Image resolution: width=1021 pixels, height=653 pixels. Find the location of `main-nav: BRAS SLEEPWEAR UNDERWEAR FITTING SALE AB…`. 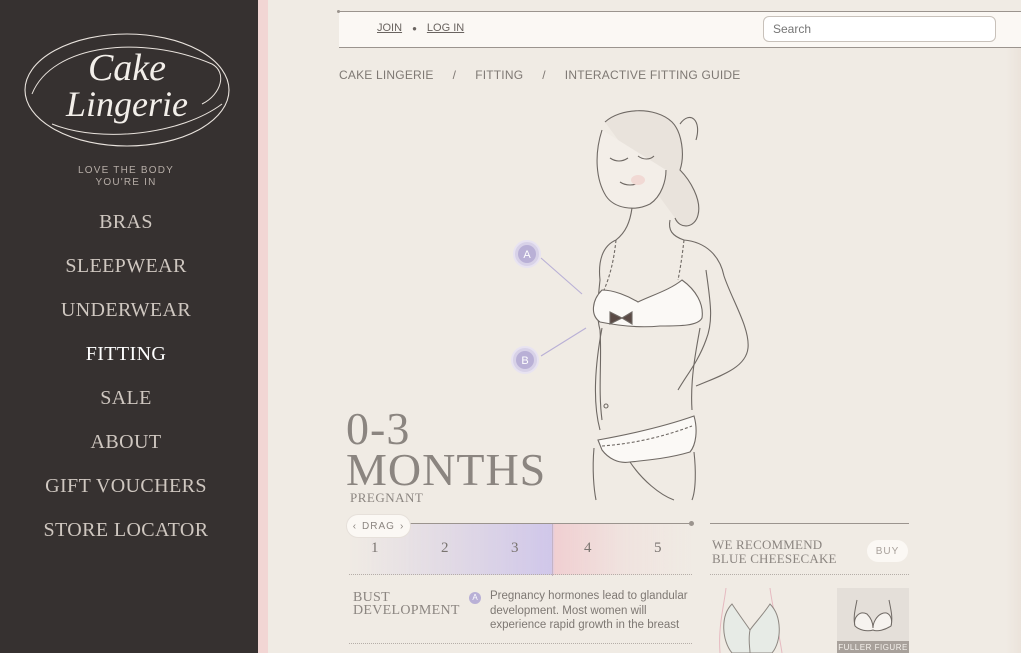

main-nav: BRAS SLEEPWEAR UNDERWEAR FITTING SALE AB… is located at coordinates (126, 376).